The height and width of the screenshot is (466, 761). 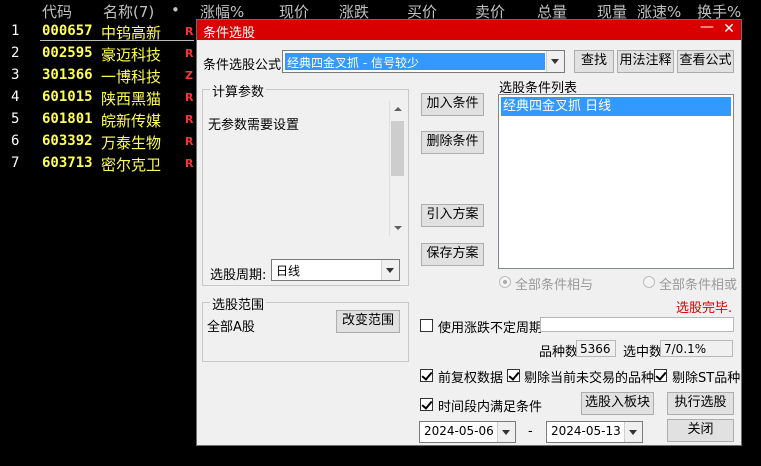 What do you see at coordinates (398, 228) in the screenshot?
I see `scroll-down-icon` at bounding box center [398, 228].